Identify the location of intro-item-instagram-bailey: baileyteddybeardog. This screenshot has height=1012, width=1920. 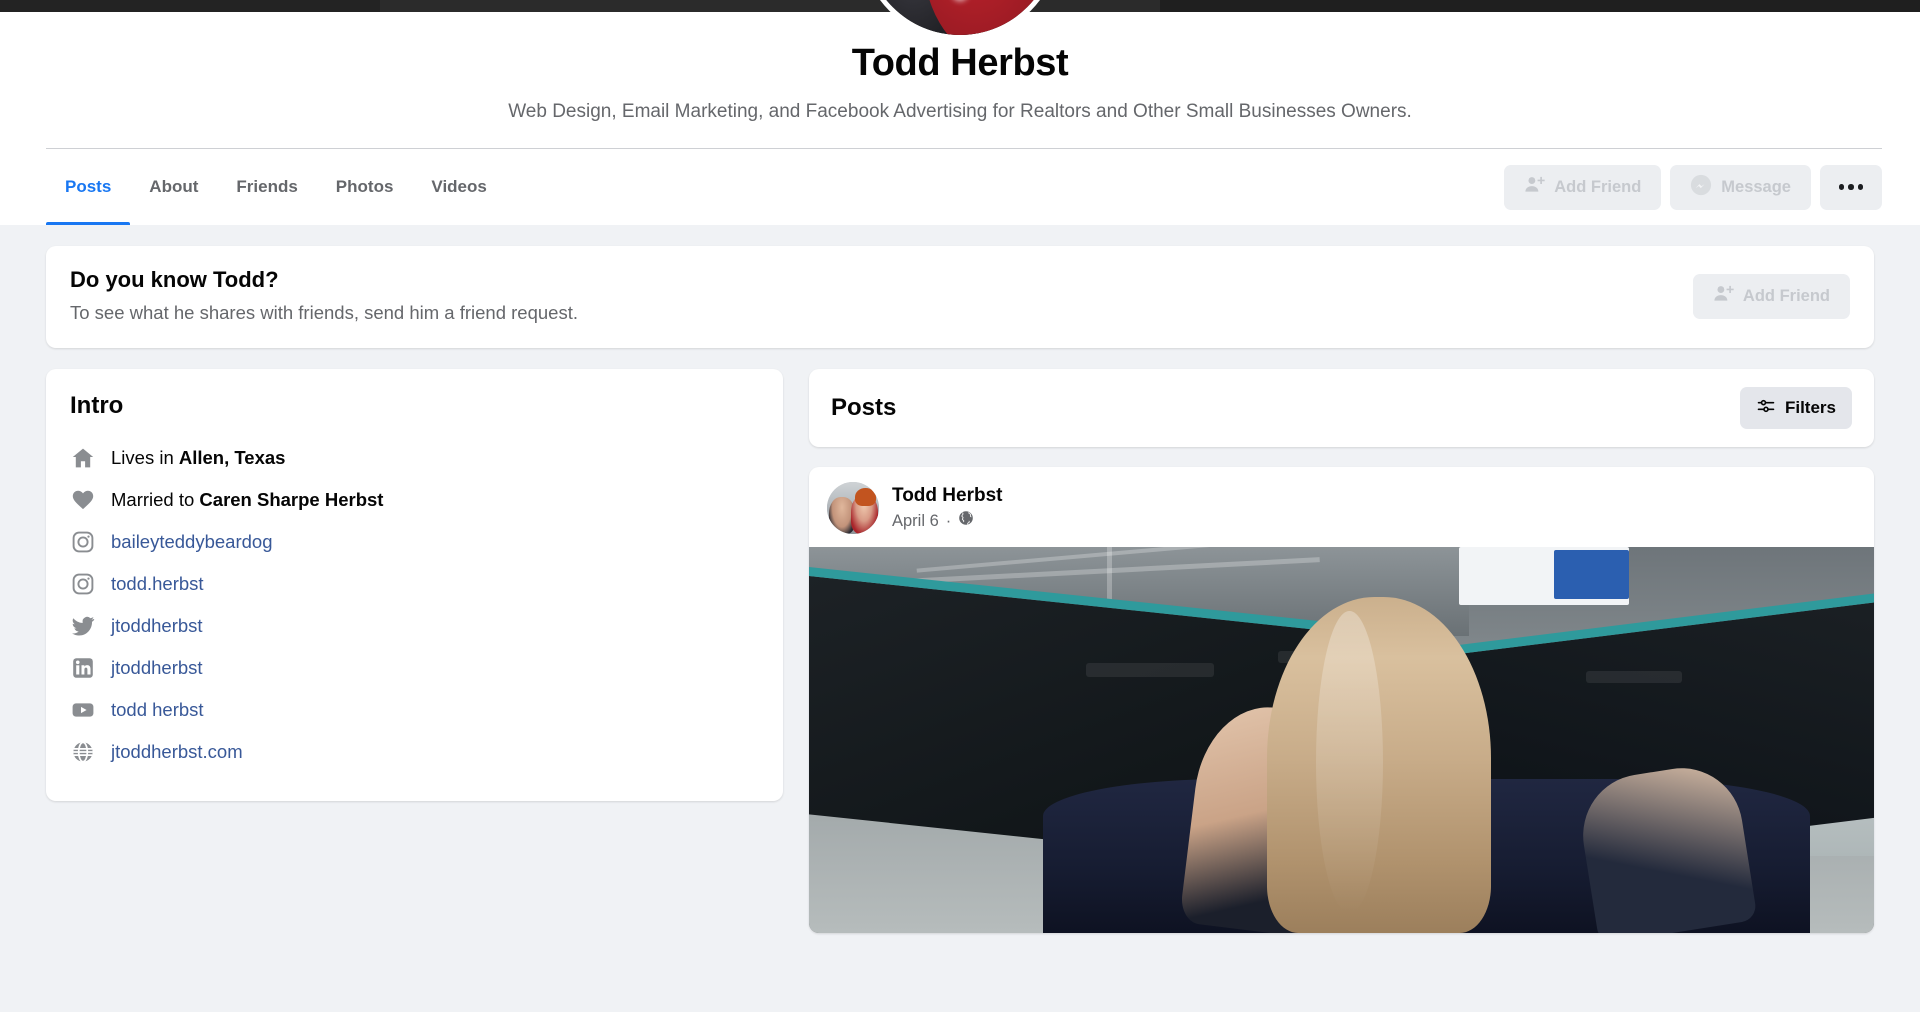
(414, 542).